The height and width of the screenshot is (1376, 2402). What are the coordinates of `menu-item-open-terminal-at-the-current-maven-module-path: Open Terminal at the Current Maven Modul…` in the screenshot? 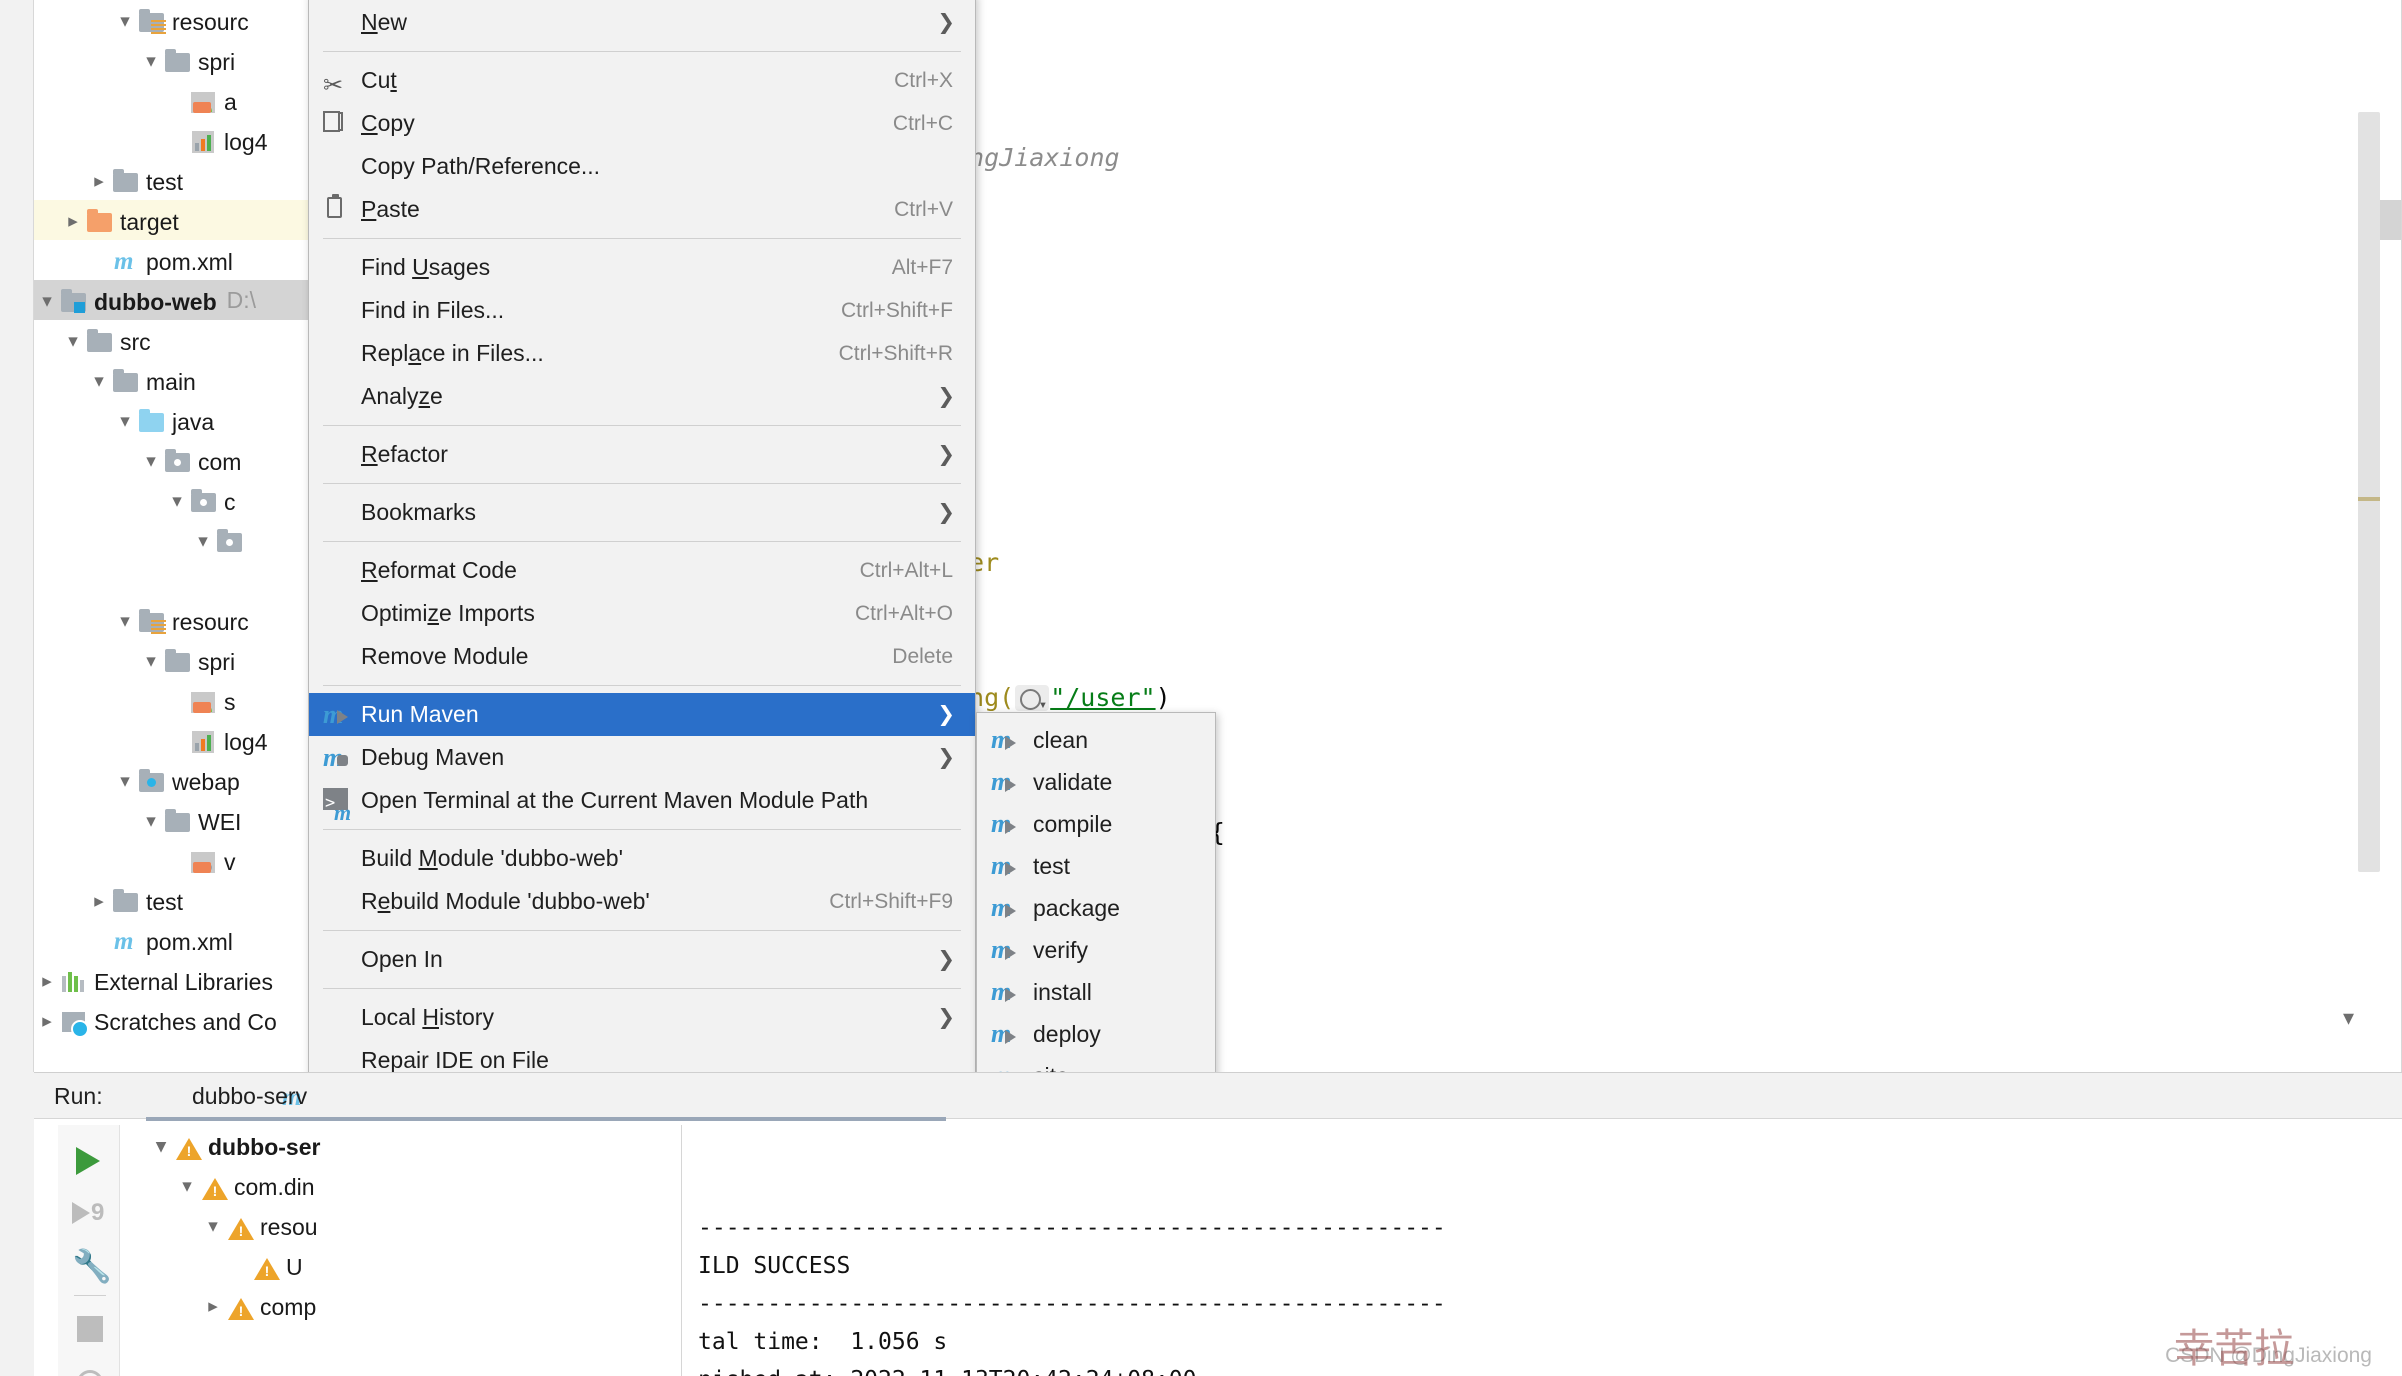 It's located at (642, 806).